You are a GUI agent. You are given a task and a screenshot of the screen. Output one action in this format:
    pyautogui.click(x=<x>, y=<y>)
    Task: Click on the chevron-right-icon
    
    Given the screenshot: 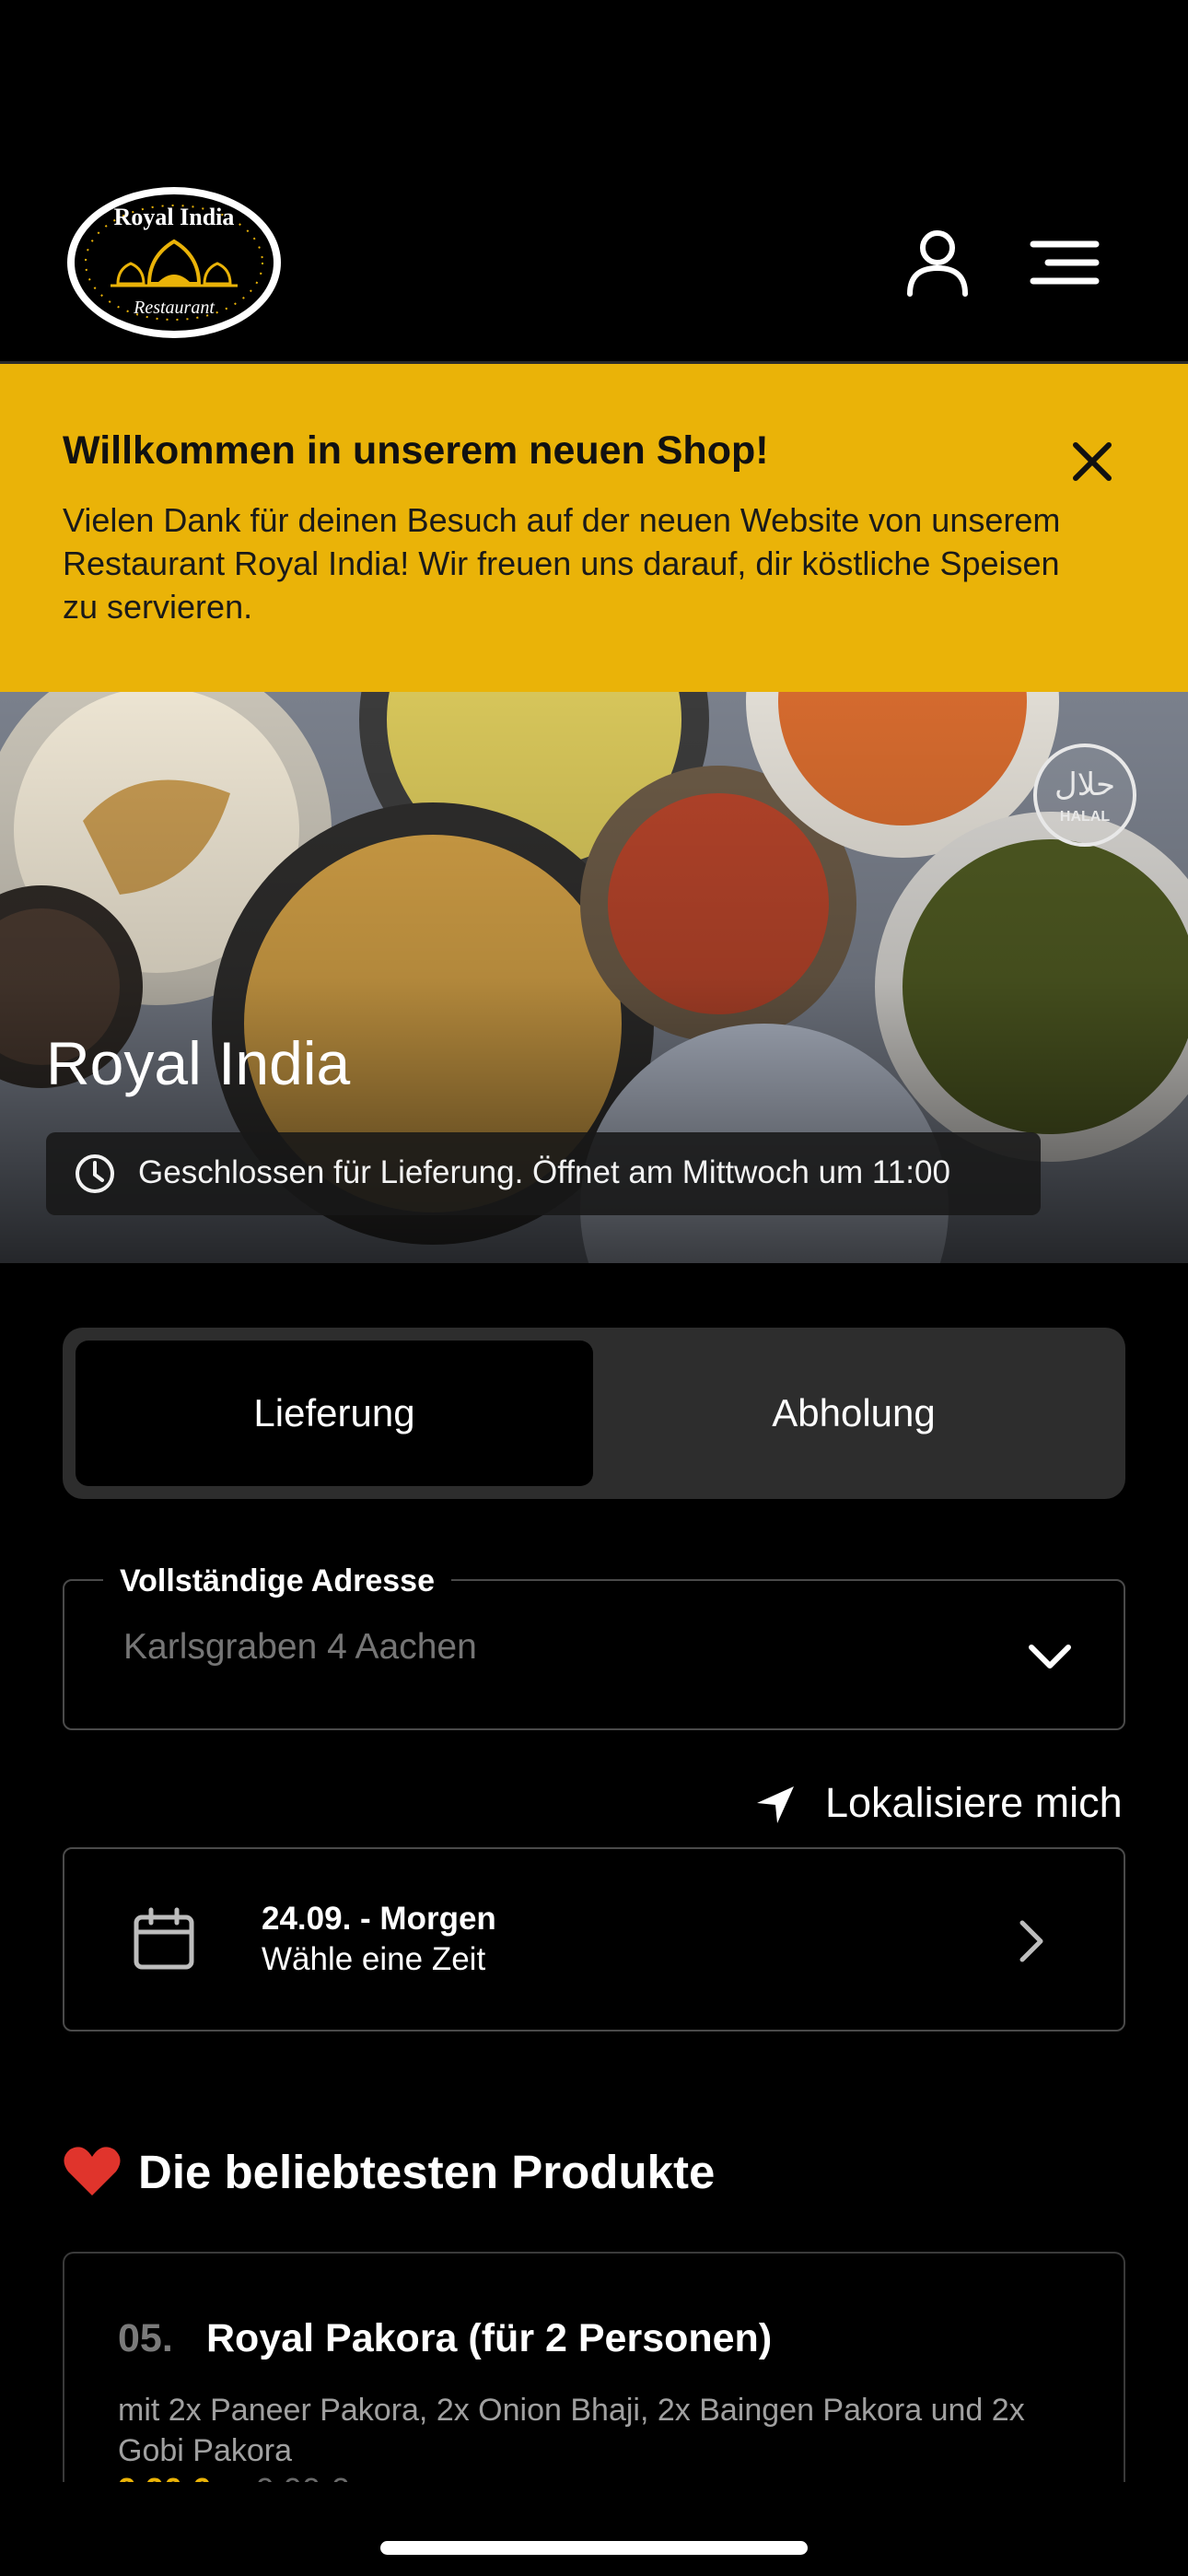 What is the action you would take?
    pyautogui.click(x=1031, y=1941)
    